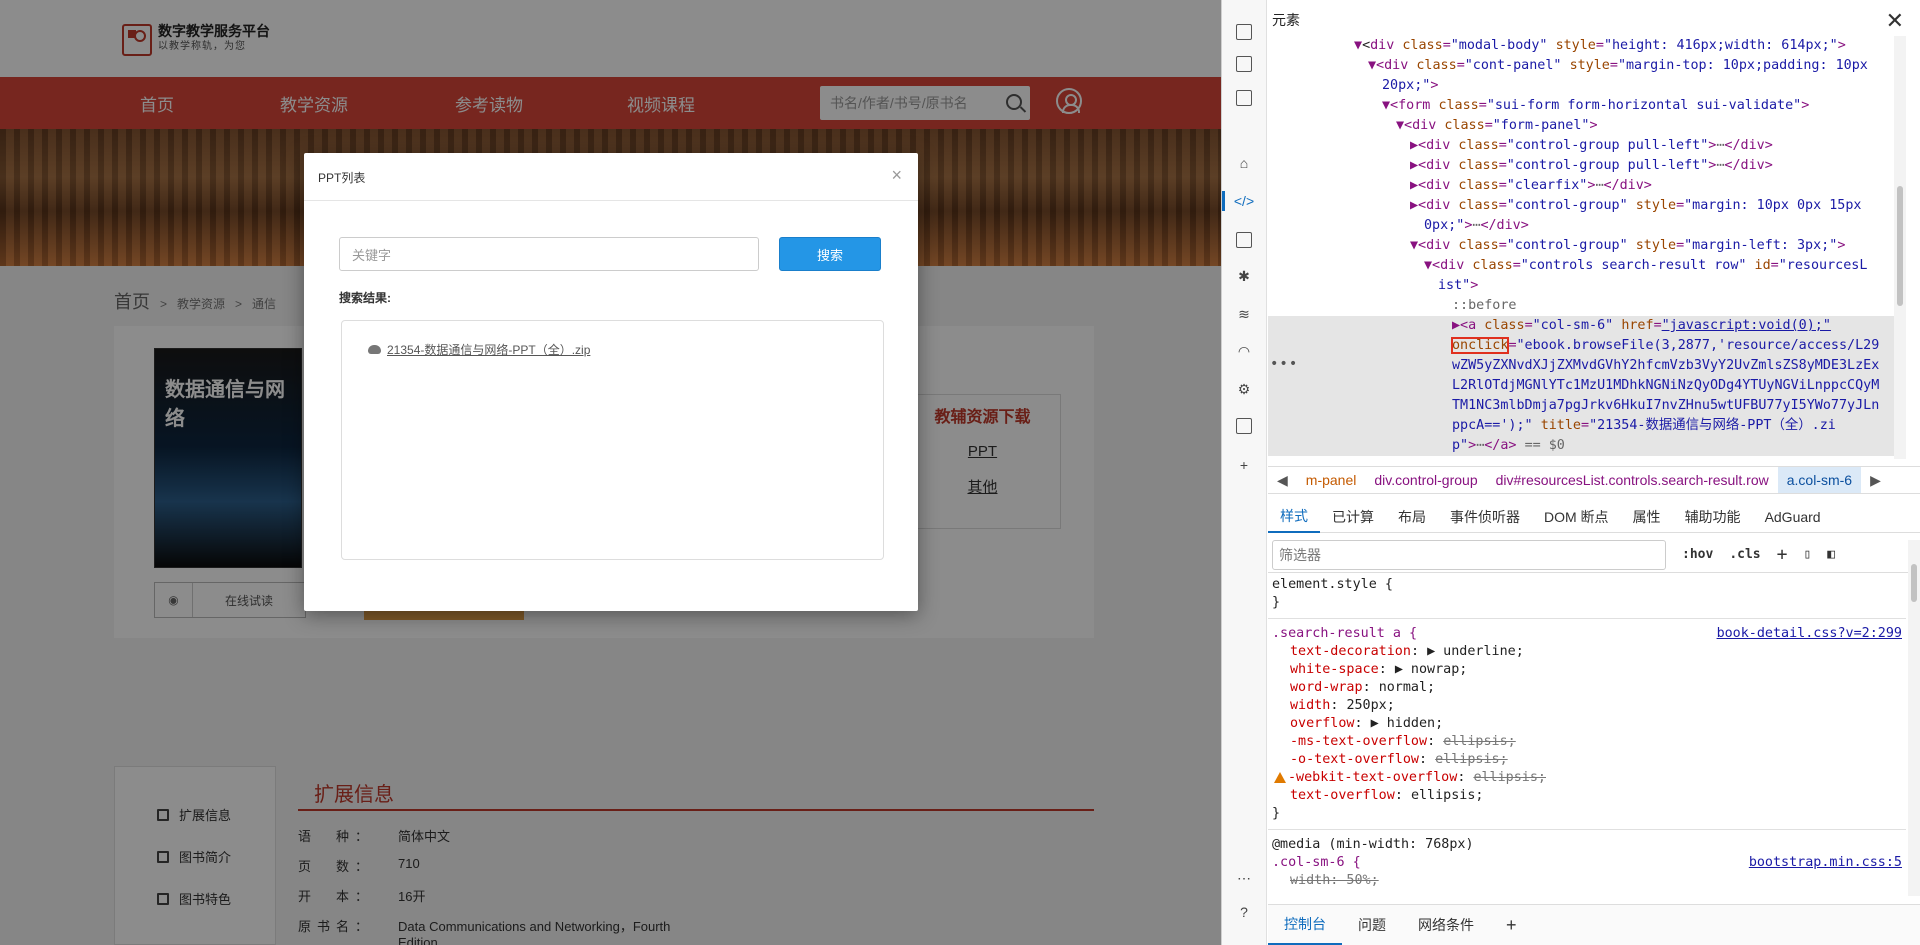 This screenshot has height=945, width=1920. I want to click on result-file-link: 21354-数据通信与网络-PPT（全）.zip, so click(489, 349).